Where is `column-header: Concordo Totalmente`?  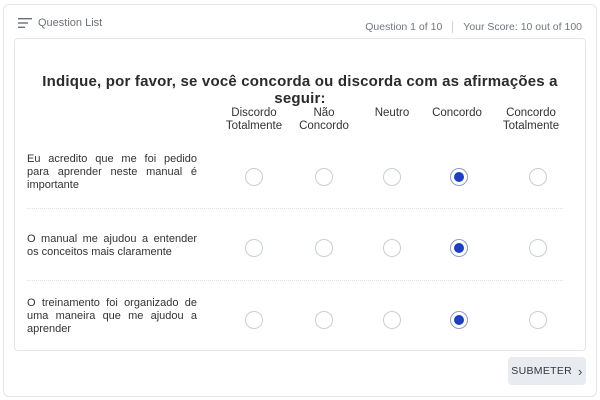 column-header: Concordo Totalmente is located at coordinates (531, 119).